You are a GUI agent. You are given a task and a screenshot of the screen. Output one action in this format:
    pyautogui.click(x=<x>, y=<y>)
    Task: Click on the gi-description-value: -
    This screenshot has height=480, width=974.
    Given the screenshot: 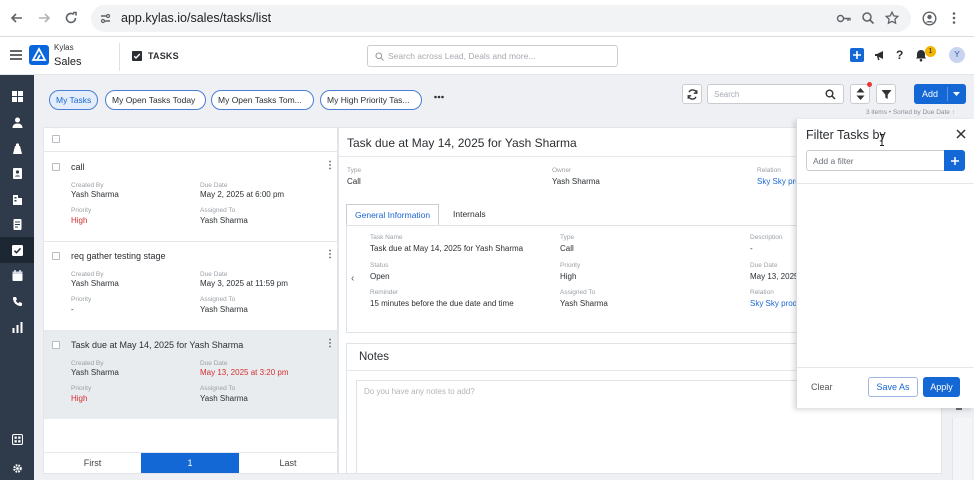 What is the action you would take?
    pyautogui.click(x=751, y=248)
    